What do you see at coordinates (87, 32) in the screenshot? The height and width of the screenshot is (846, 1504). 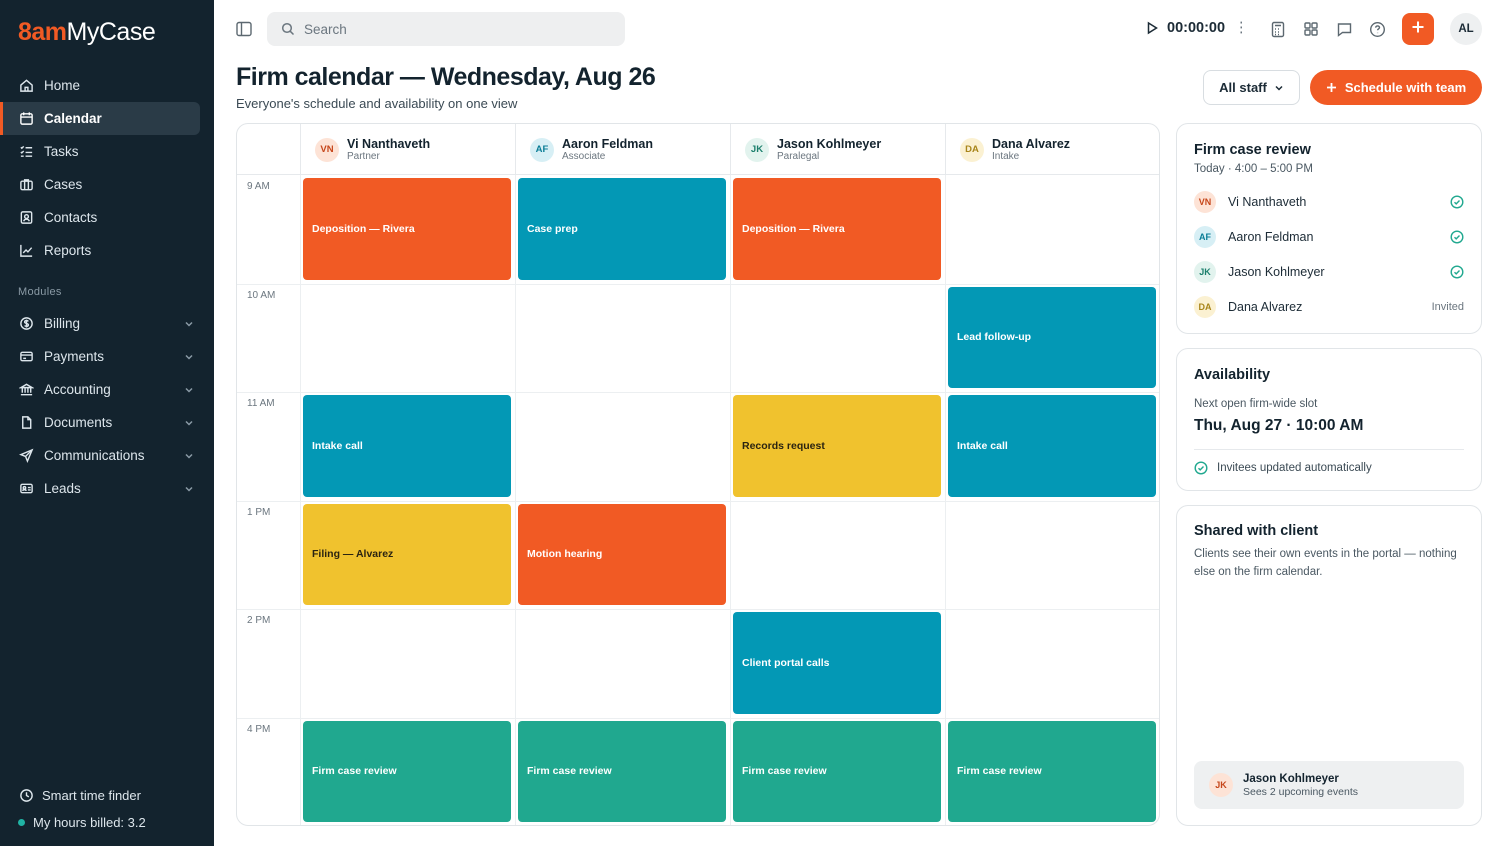 I see `app-logo: 8amMyCase` at bounding box center [87, 32].